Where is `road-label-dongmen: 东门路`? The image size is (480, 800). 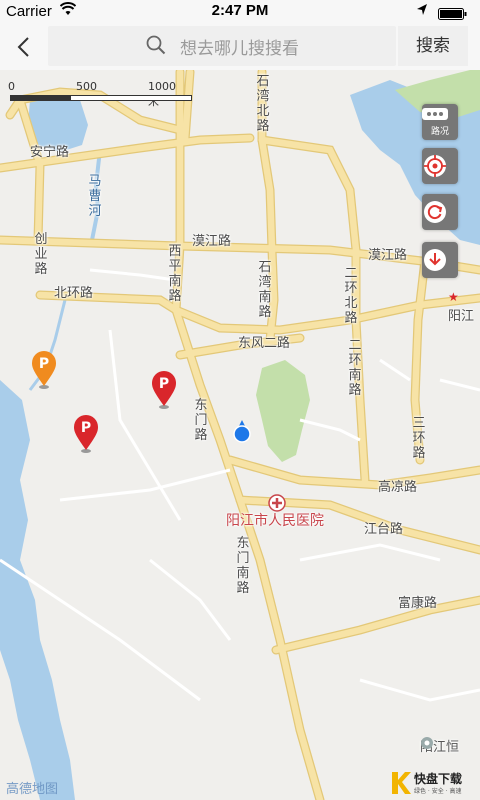 road-label-dongmen: 东门路 is located at coordinates (201, 420).